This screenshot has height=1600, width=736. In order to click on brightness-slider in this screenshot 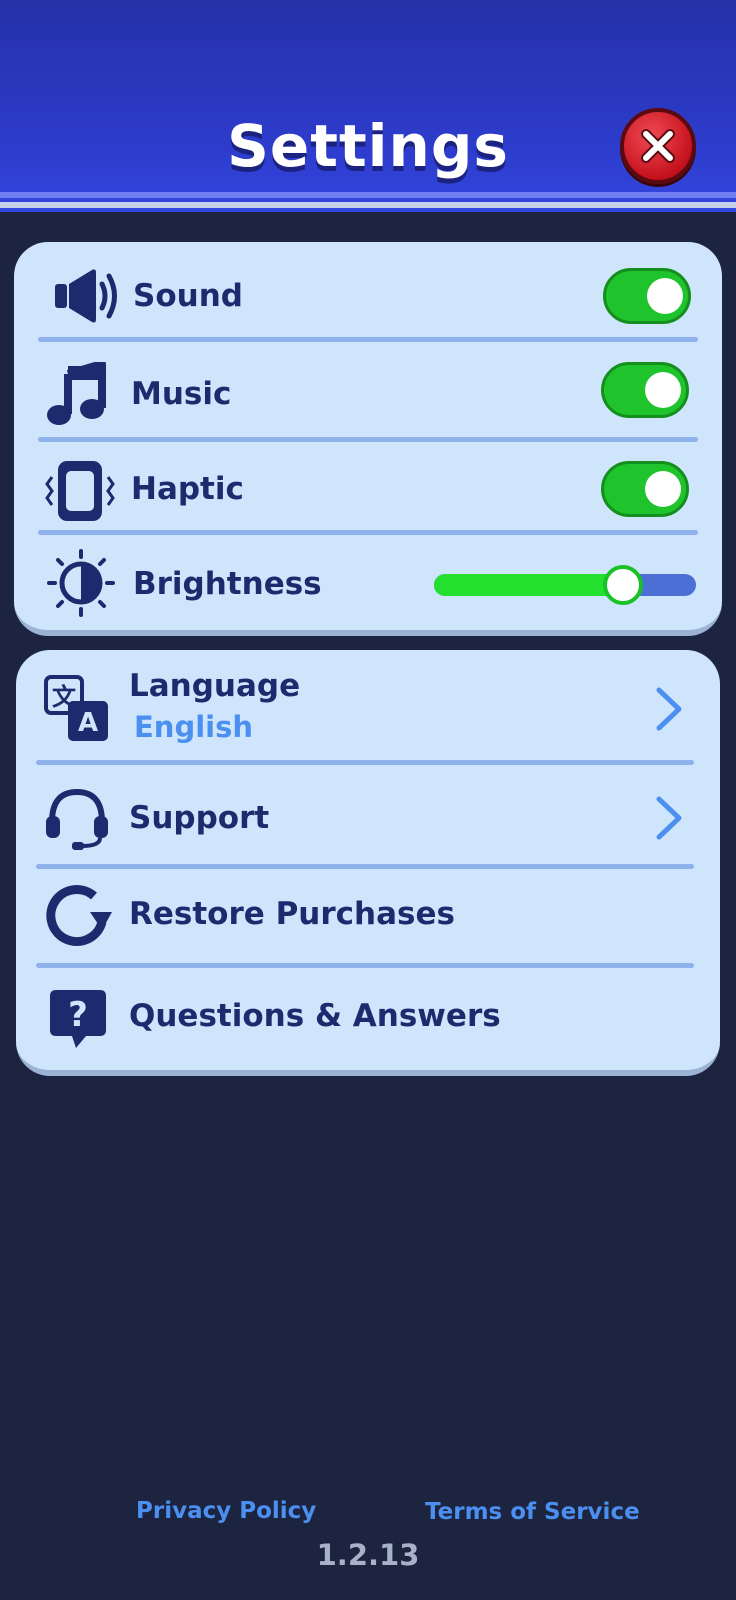, I will do `click(565, 585)`.